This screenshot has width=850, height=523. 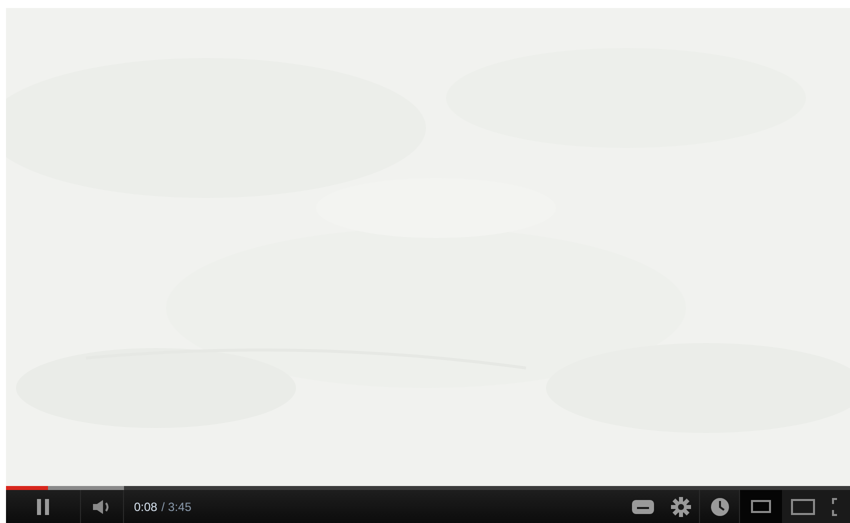 What do you see at coordinates (428, 488) in the screenshot?
I see `progress-track` at bounding box center [428, 488].